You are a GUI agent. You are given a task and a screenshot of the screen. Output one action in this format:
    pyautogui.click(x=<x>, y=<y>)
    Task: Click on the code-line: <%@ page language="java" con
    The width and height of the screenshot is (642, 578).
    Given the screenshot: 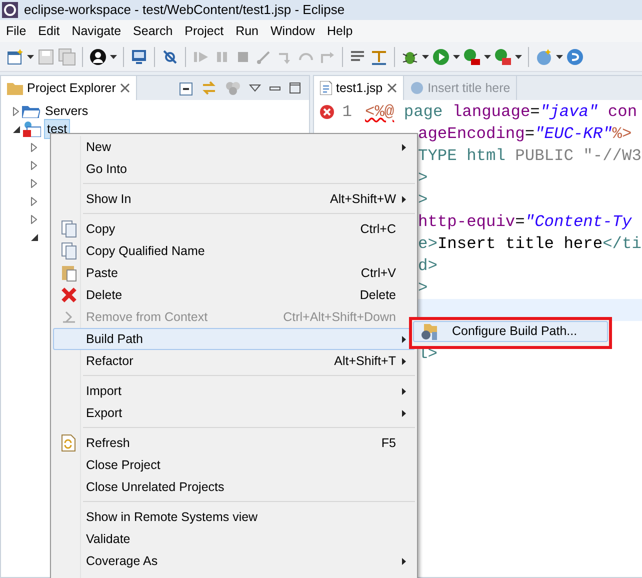 What is the action you would take?
    pyautogui.click(x=501, y=112)
    